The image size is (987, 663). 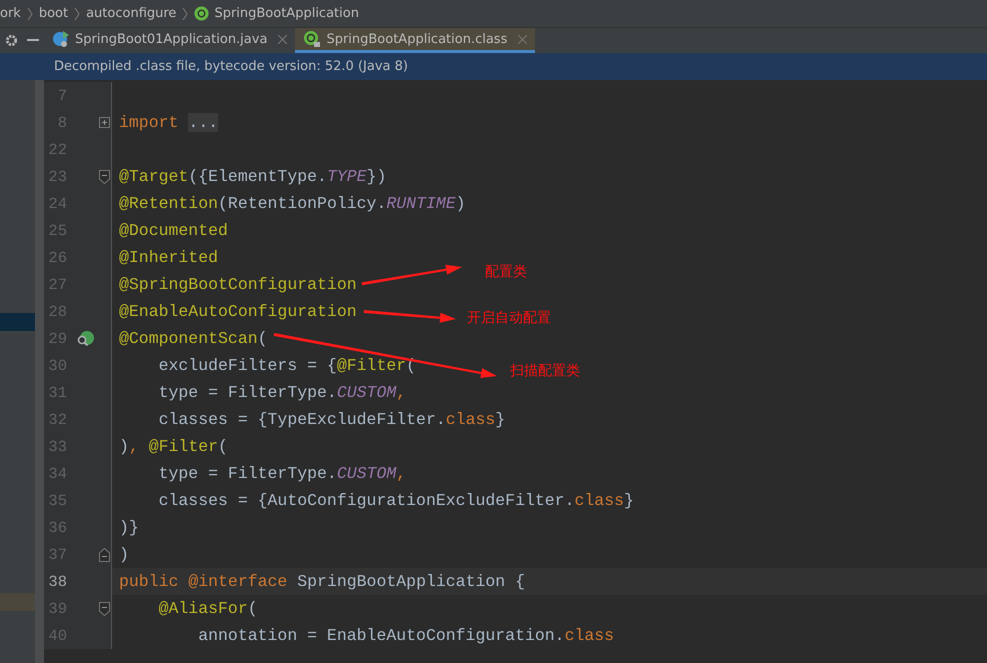 What do you see at coordinates (39, 371) in the screenshot?
I see `scrollbar` at bounding box center [39, 371].